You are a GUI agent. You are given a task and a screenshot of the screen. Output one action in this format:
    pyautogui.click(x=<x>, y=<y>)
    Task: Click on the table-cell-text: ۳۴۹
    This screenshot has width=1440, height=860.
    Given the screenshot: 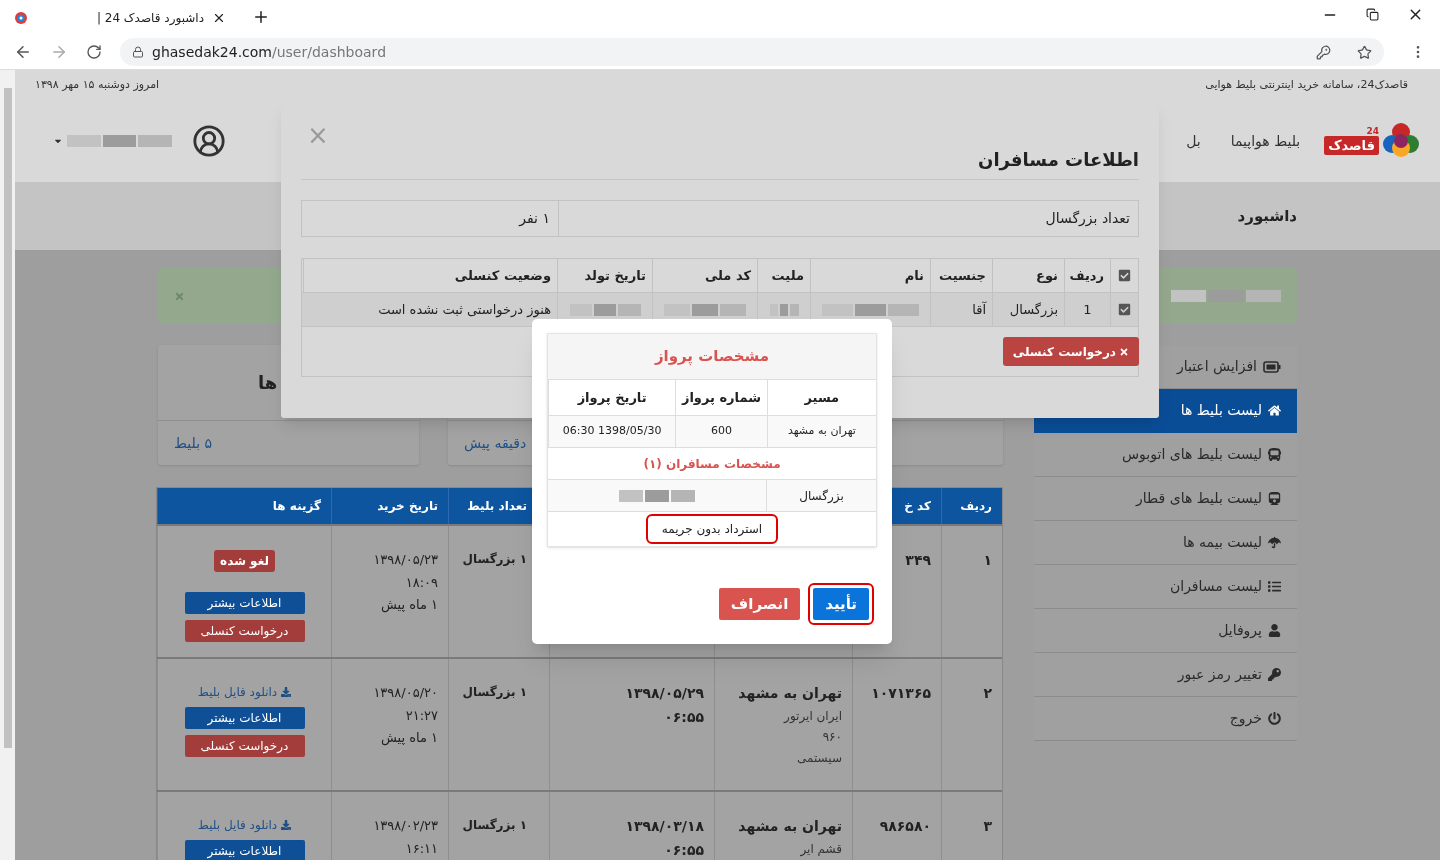 What is the action you would take?
    pyautogui.click(x=918, y=560)
    